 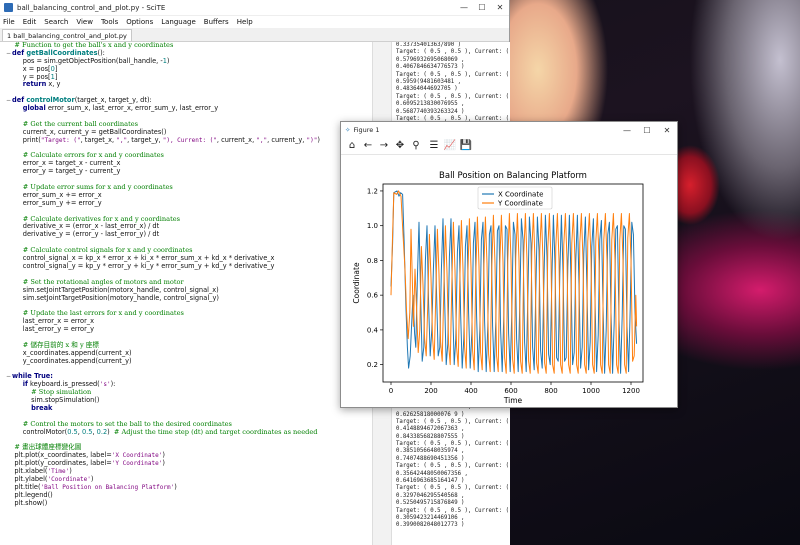 I want to click on code-line, so click(x=189, y=370).